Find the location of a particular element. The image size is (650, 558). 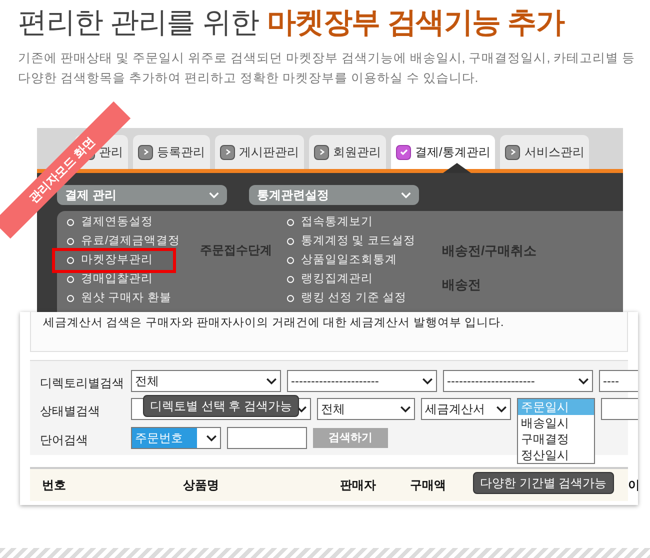

select-field: ---- is located at coordinates (618, 381).